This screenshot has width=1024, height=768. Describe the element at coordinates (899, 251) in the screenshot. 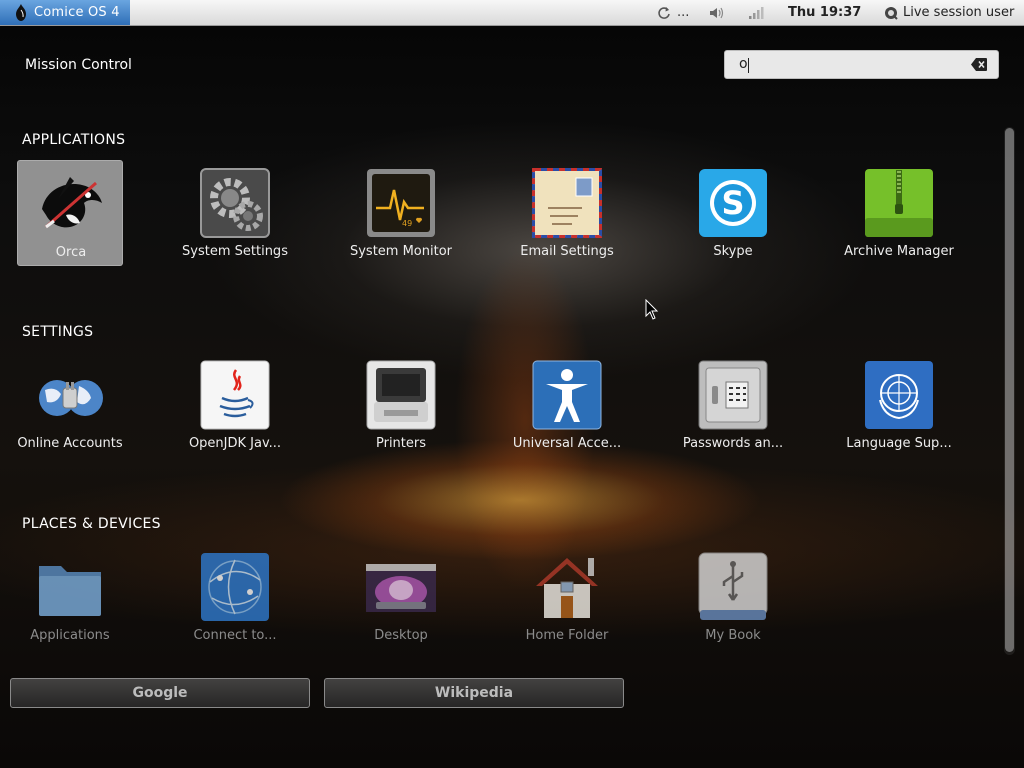

I see `app-label: Archive Manager` at that location.